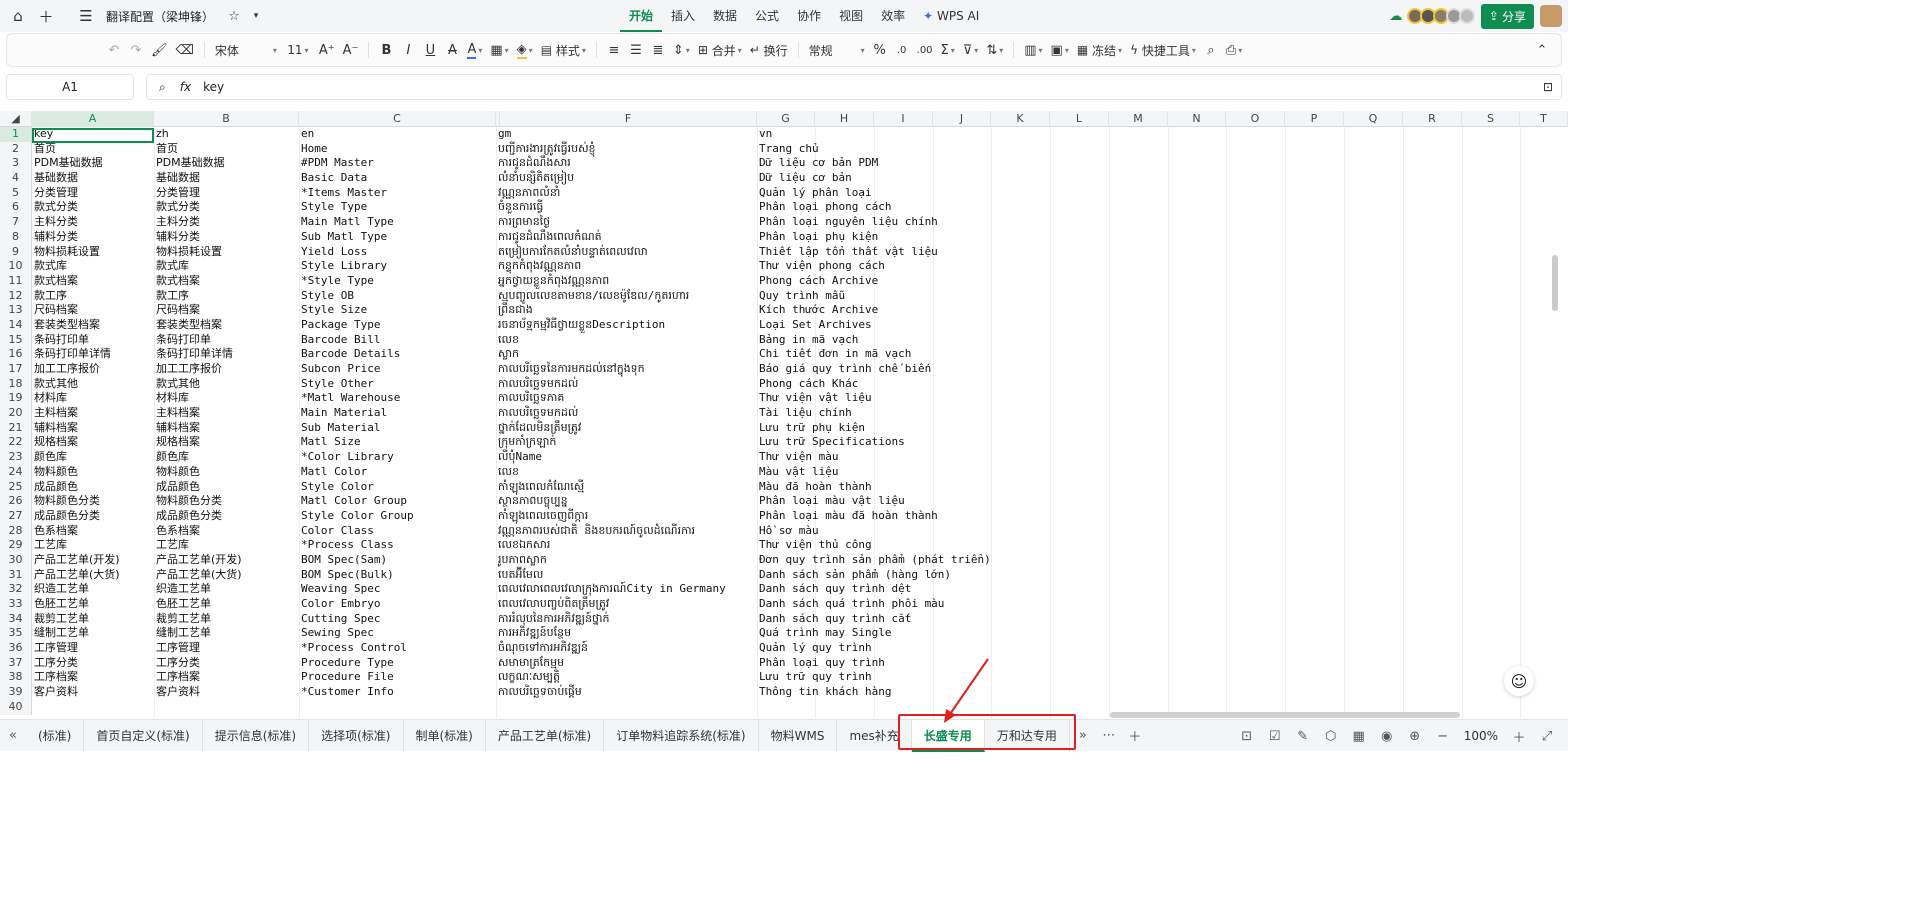 The width and height of the screenshot is (1920, 919). I want to click on increase-decimal-icon: .0, so click(902, 50).